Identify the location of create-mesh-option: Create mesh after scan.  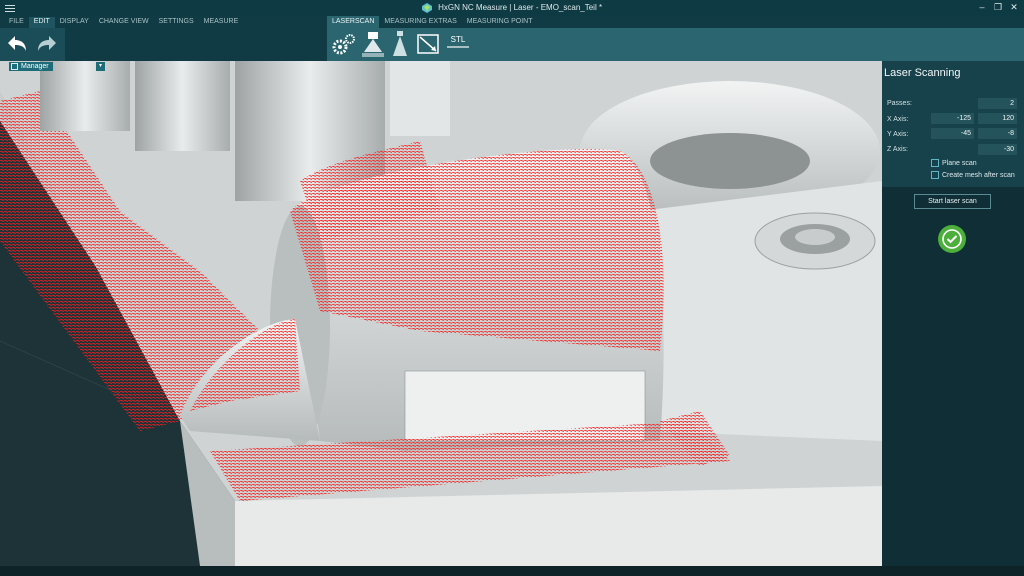
(973, 175).